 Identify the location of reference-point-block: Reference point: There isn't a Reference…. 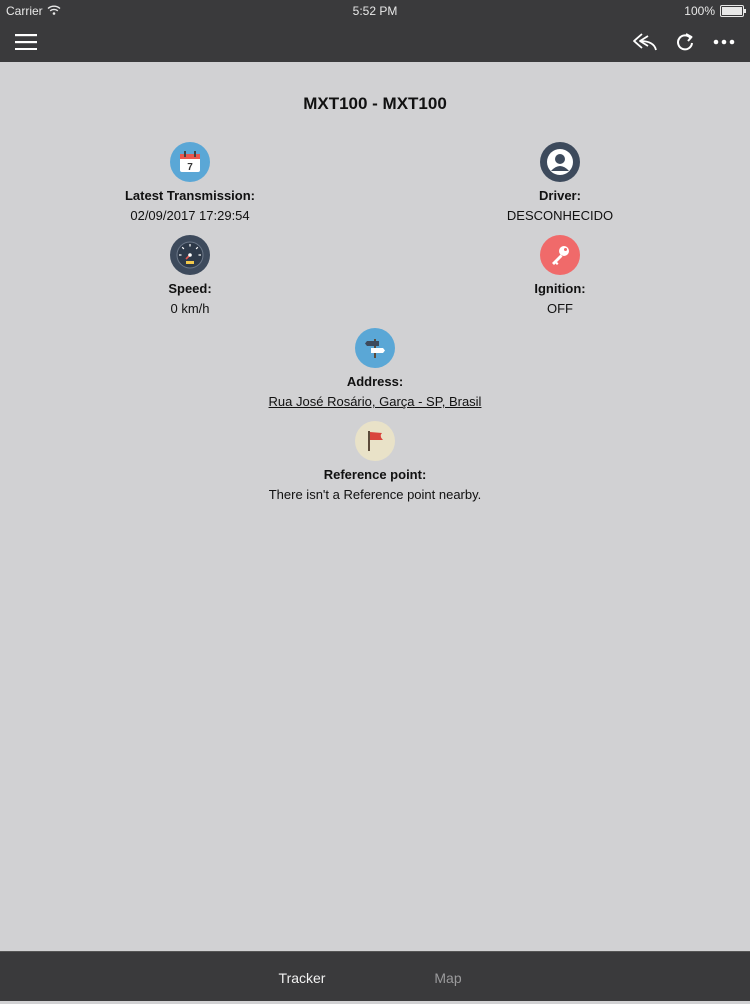
(375, 462).